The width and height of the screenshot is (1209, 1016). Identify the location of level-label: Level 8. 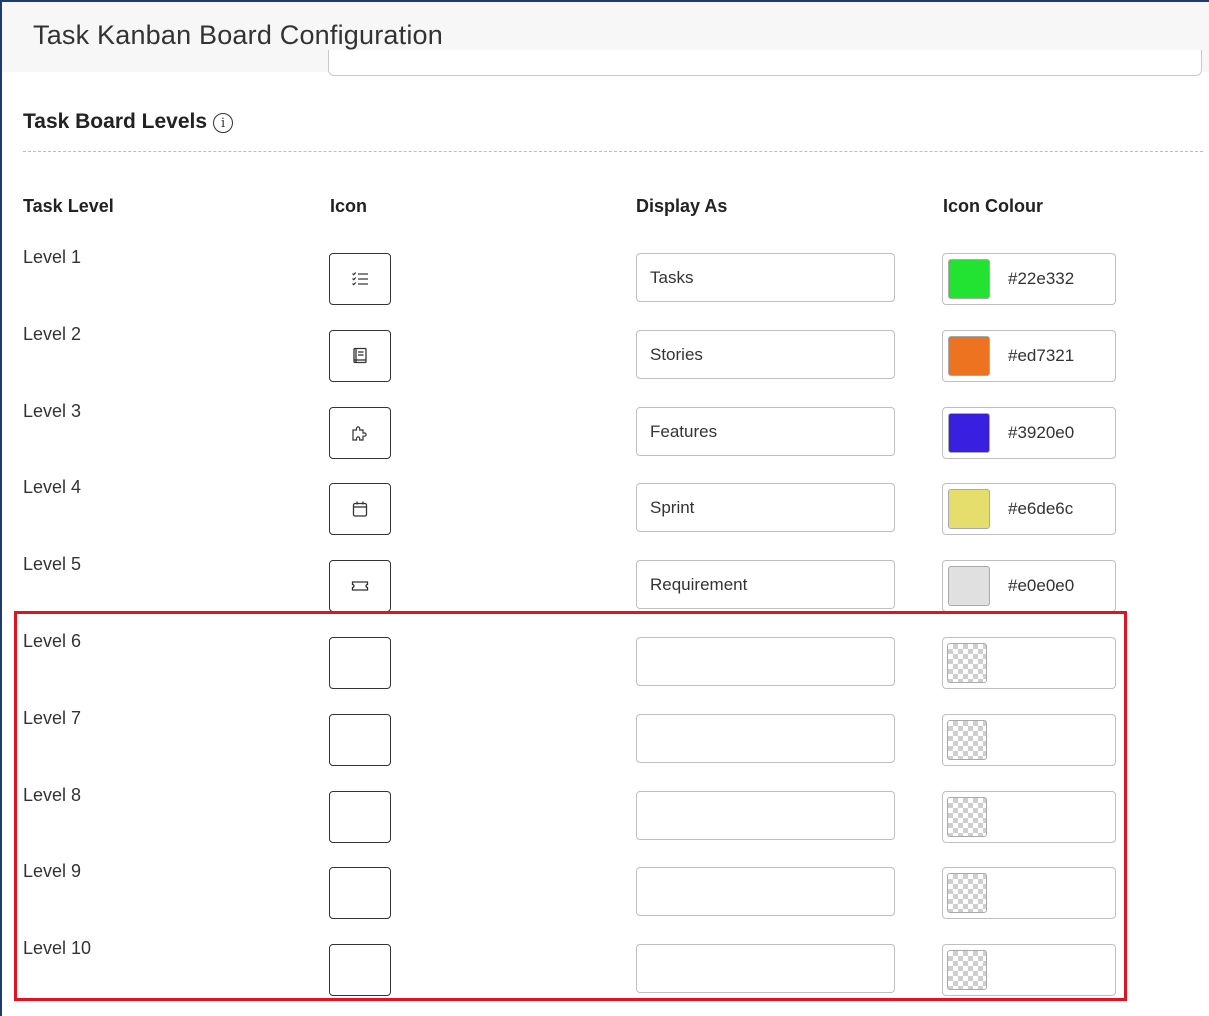
(52, 795).